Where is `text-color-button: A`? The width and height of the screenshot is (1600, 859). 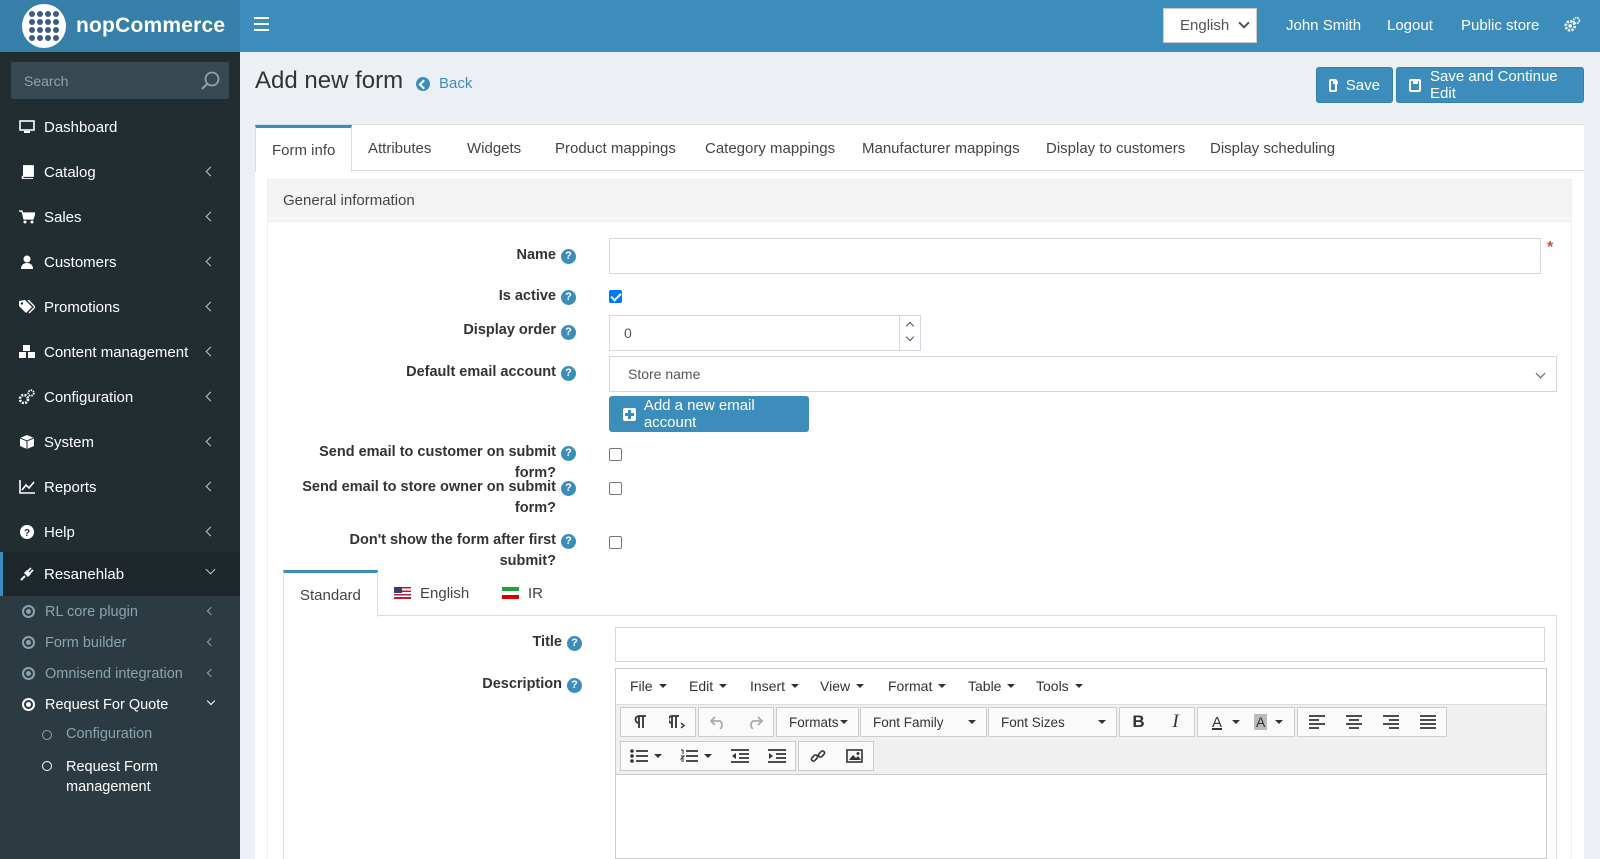
text-color-button: A is located at coordinates (1224, 722).